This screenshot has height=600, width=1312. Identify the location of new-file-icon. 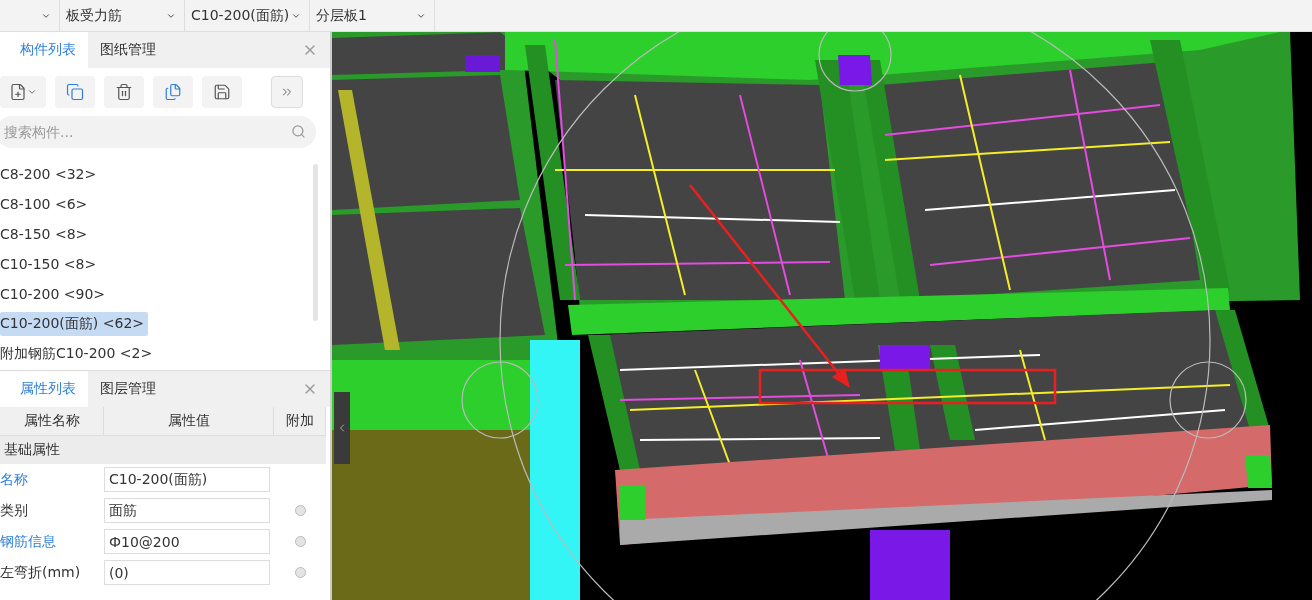
(18, 92).